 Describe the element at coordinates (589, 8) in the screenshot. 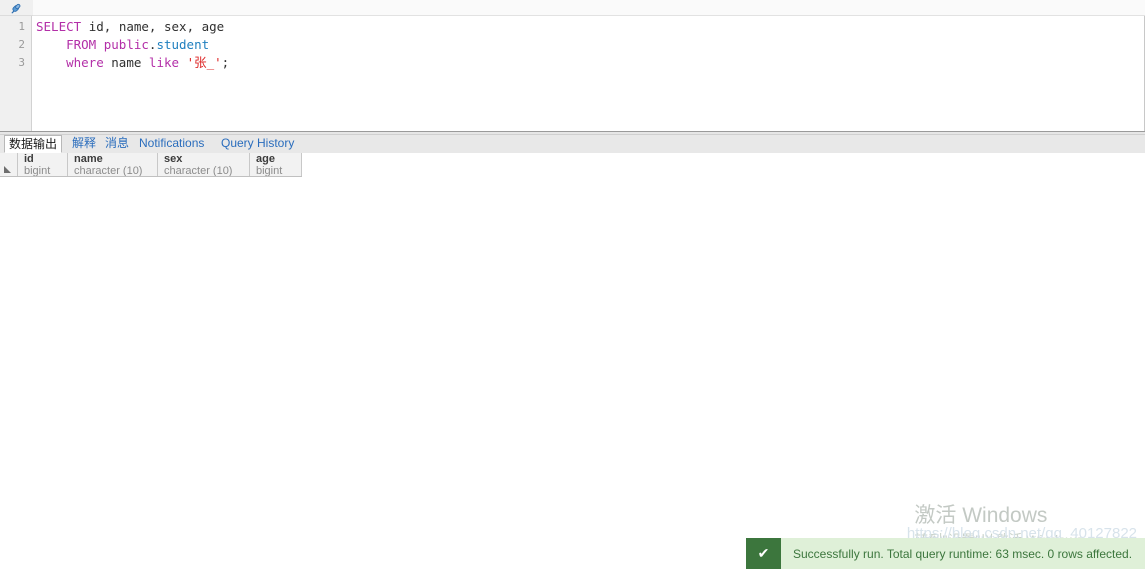

I see `editor-top-border` at that location.